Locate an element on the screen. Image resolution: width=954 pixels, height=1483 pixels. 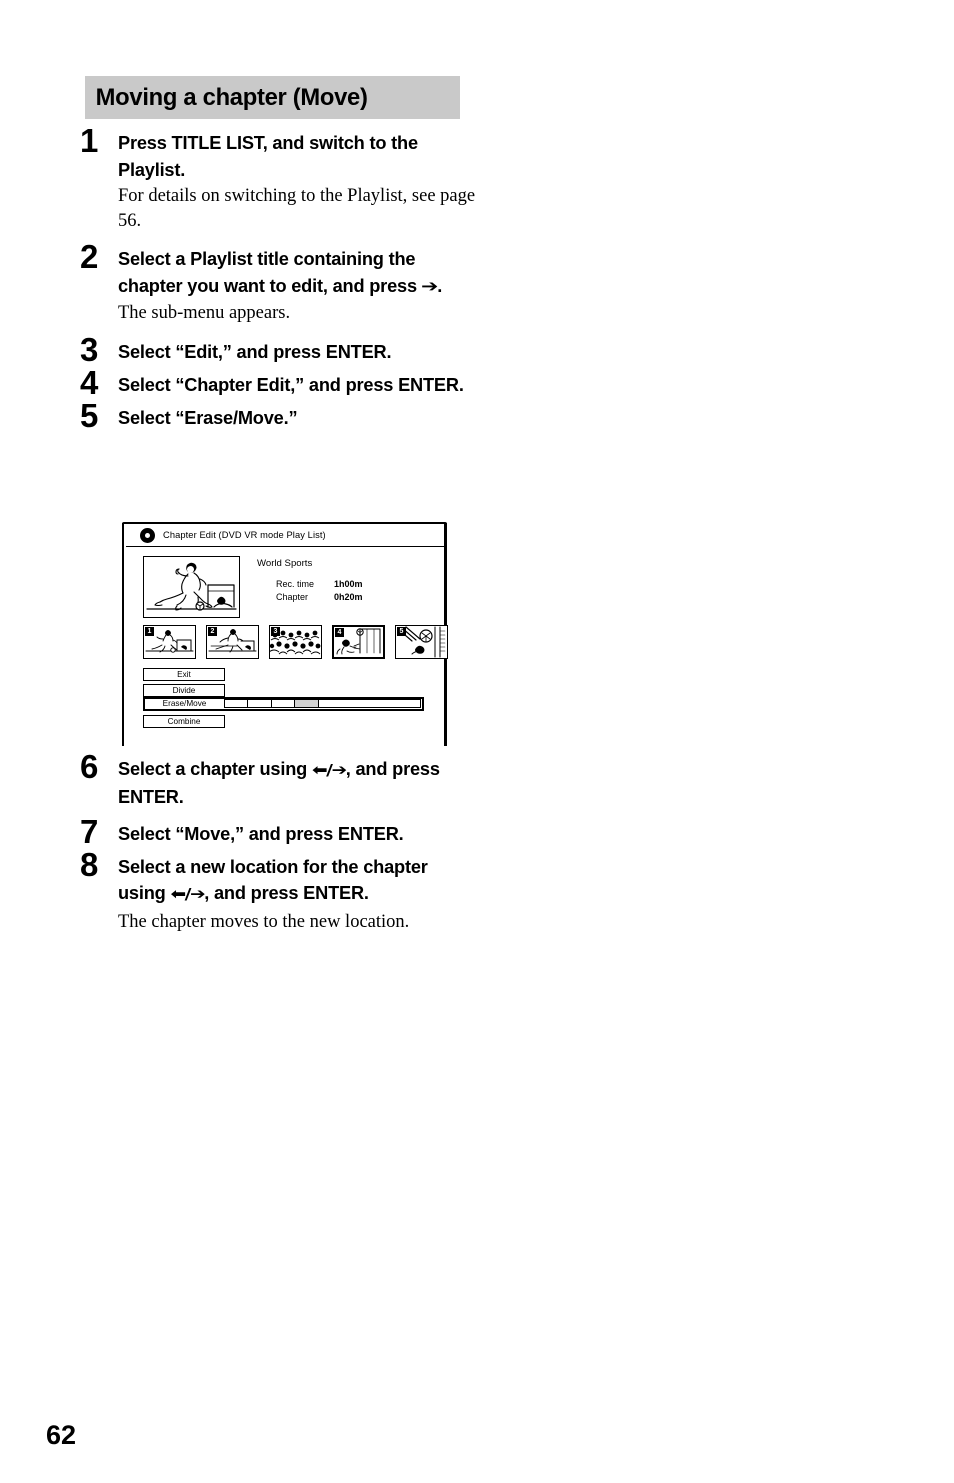
rec-time-value: 1h00m is located at coordinates (348, 584).